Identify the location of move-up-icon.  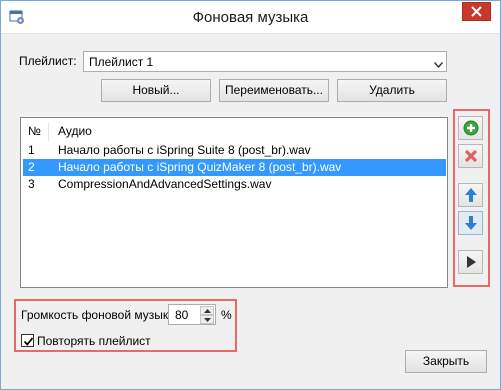
(471, 195).